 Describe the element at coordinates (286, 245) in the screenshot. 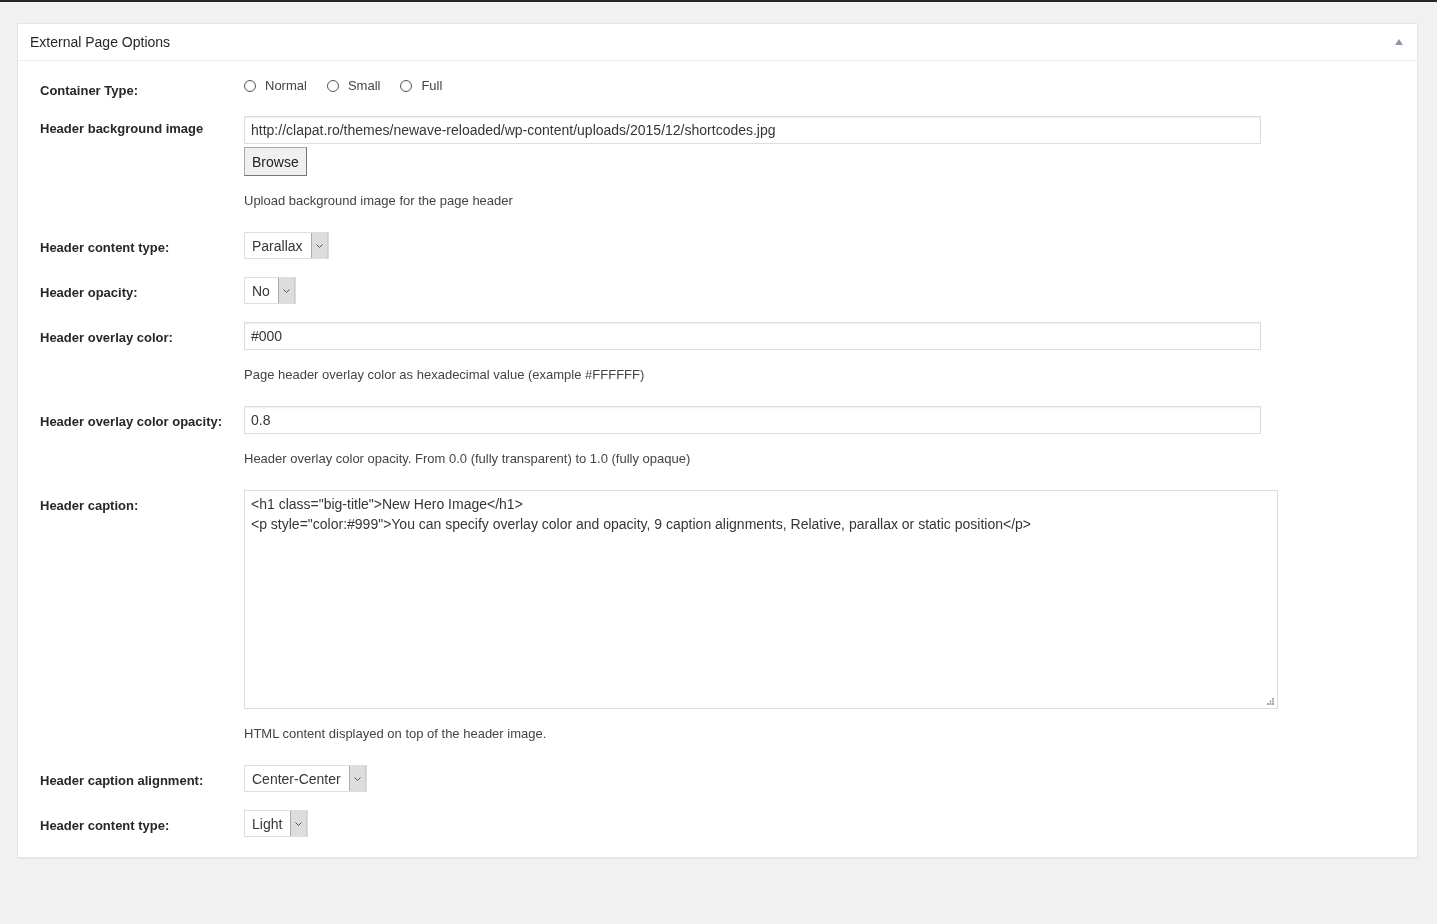

I see `select-dropdown: Parallax` at that location.